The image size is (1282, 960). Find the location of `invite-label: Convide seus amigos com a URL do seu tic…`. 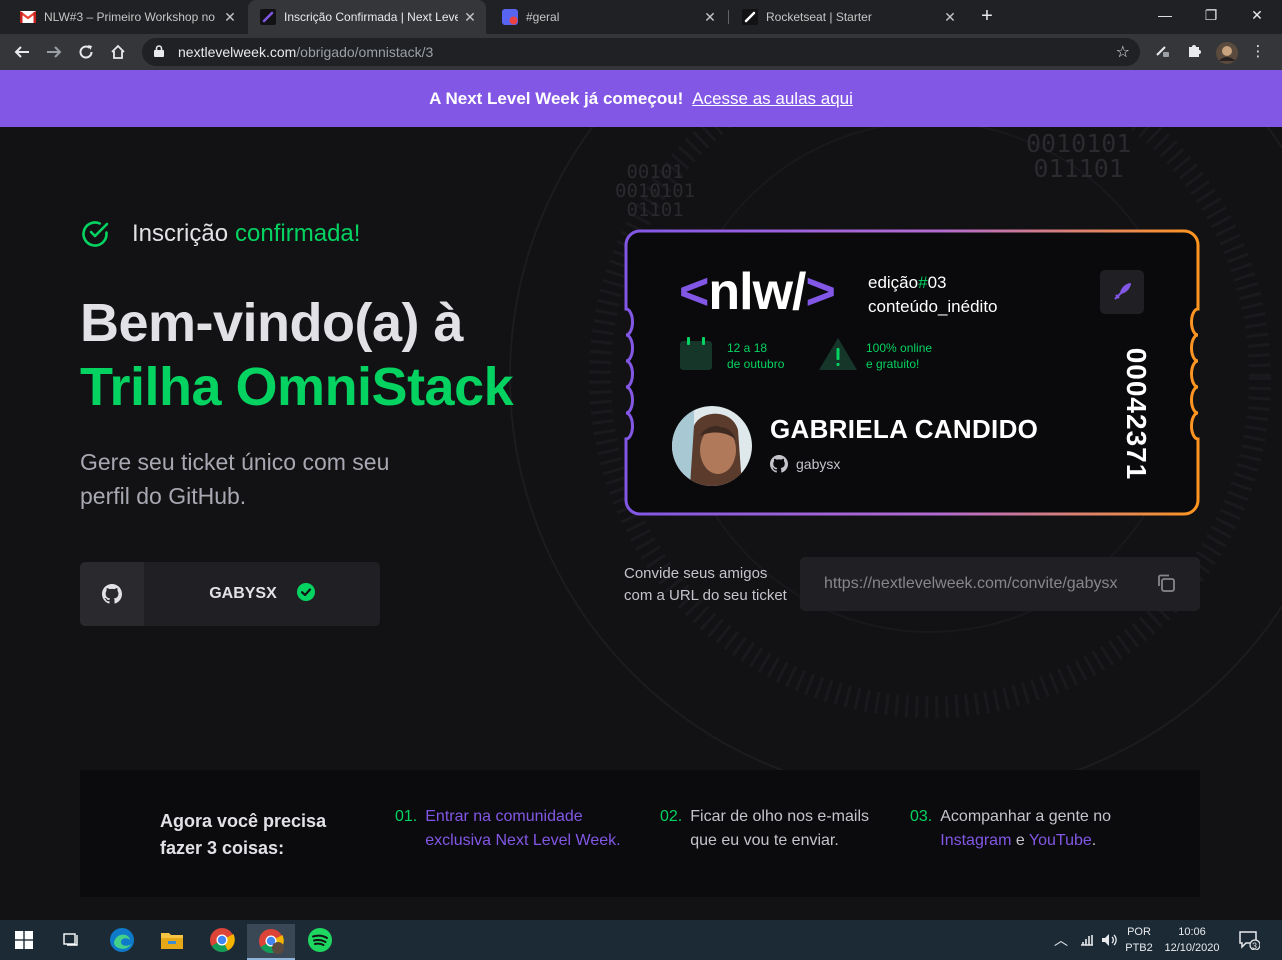

invite-label: Convide seus amigos com a URL do seu tic… is located at coordinates (705, 584).